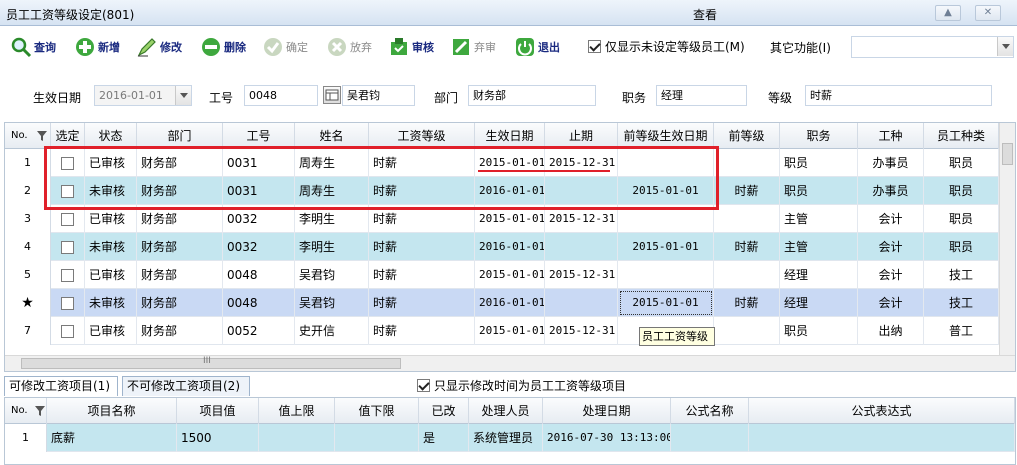 Image resolution: width=1017 pixels, height=465 pixels. Describe the element at coordinates (891, 136) in the screenshot. I see `column-header: 工种` at that location.